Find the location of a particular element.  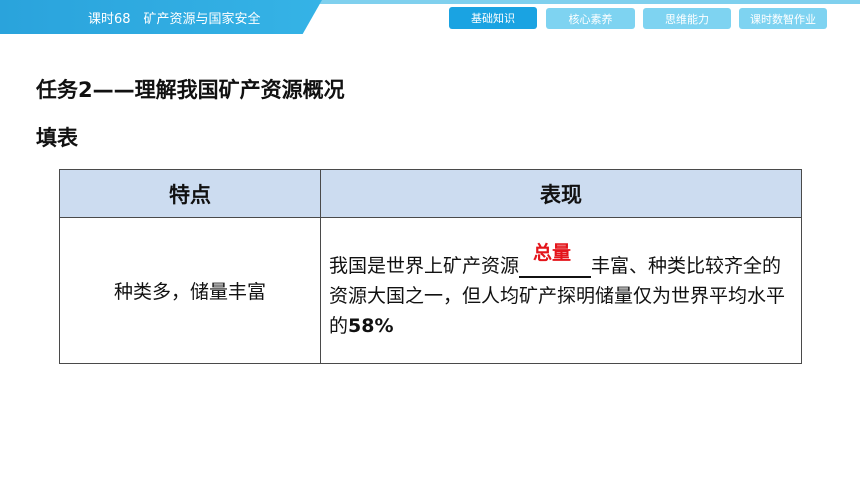

tab-core-literacy: 核心素养 is located at coordinates (590, 18).